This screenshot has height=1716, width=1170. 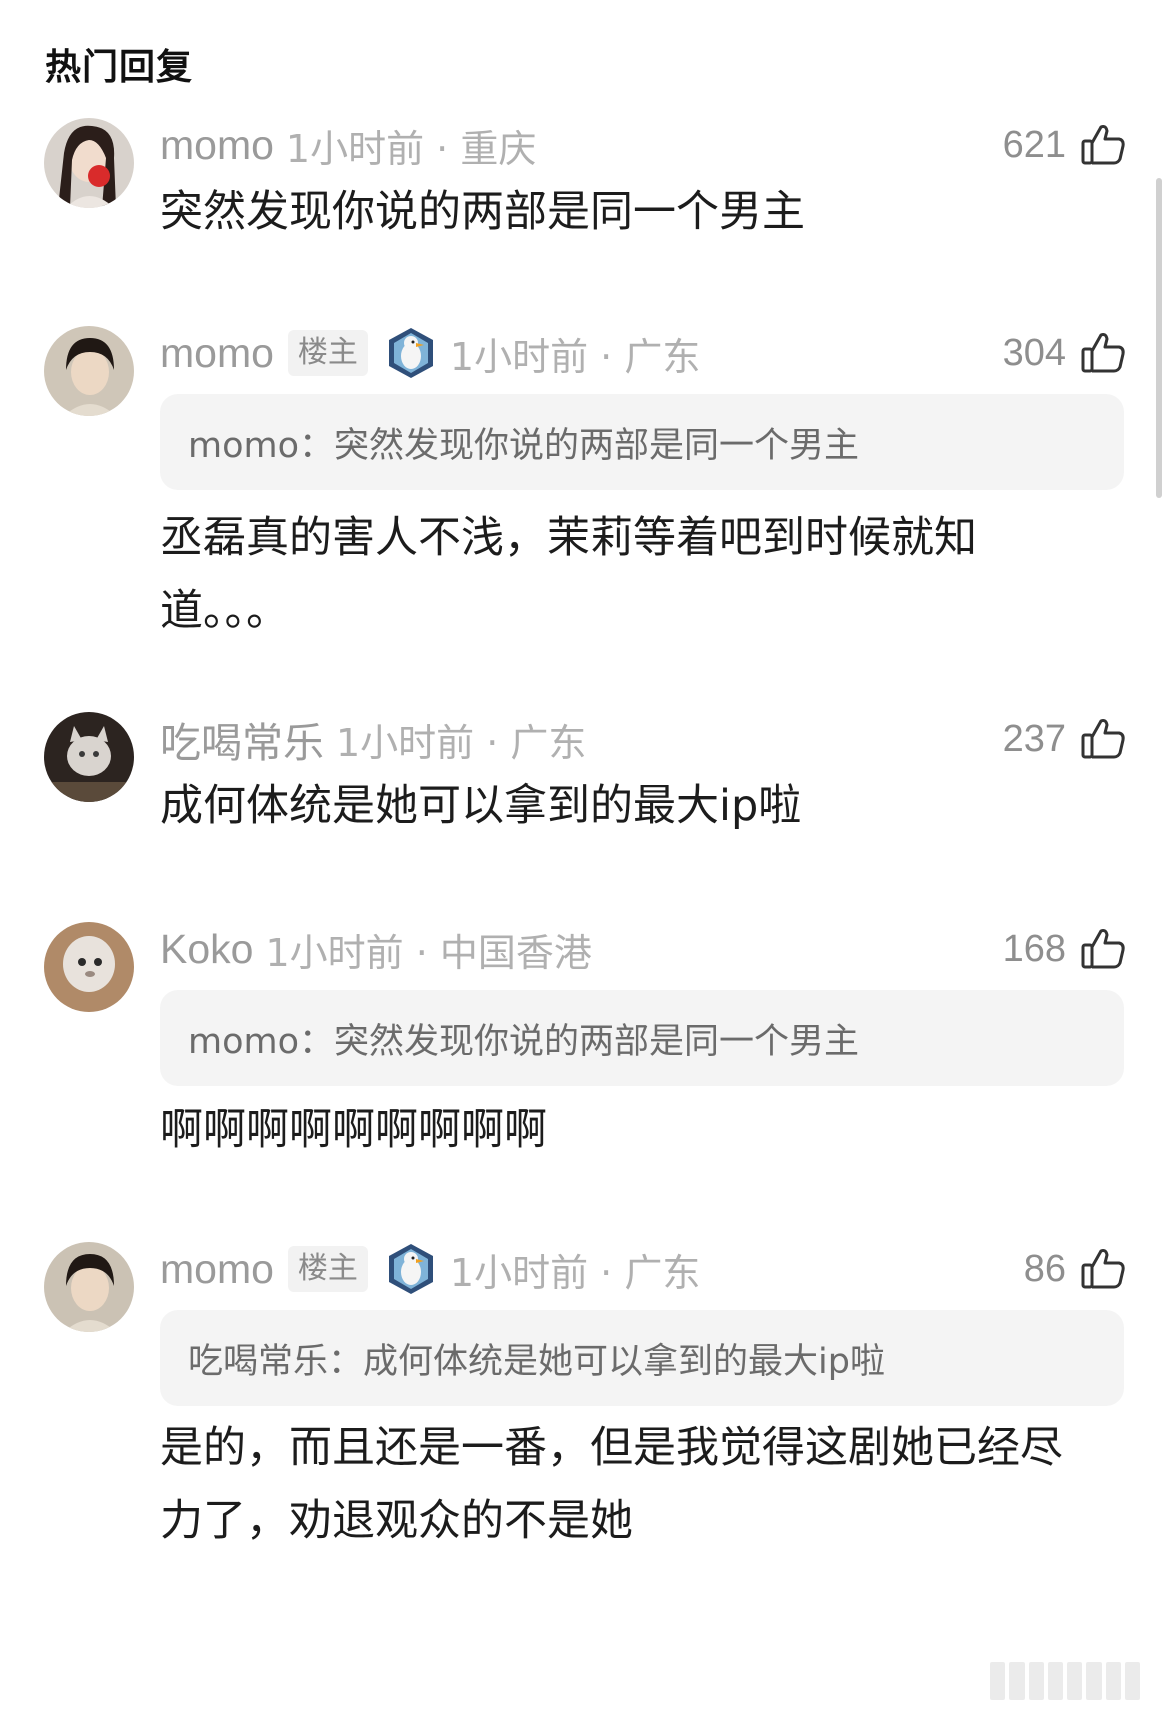 What do you see at coordinates (119, 67) in the screenshot?
I see `section-title: 热门回复` at bounding box center [119, 67].